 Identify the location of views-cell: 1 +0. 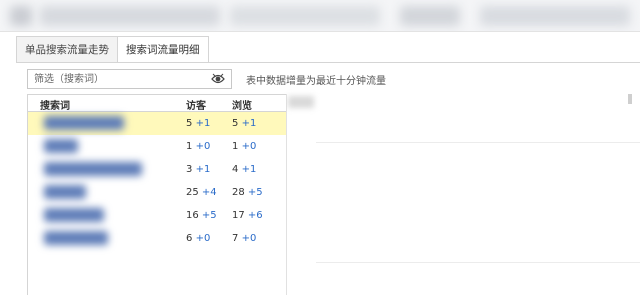
(244, 146).